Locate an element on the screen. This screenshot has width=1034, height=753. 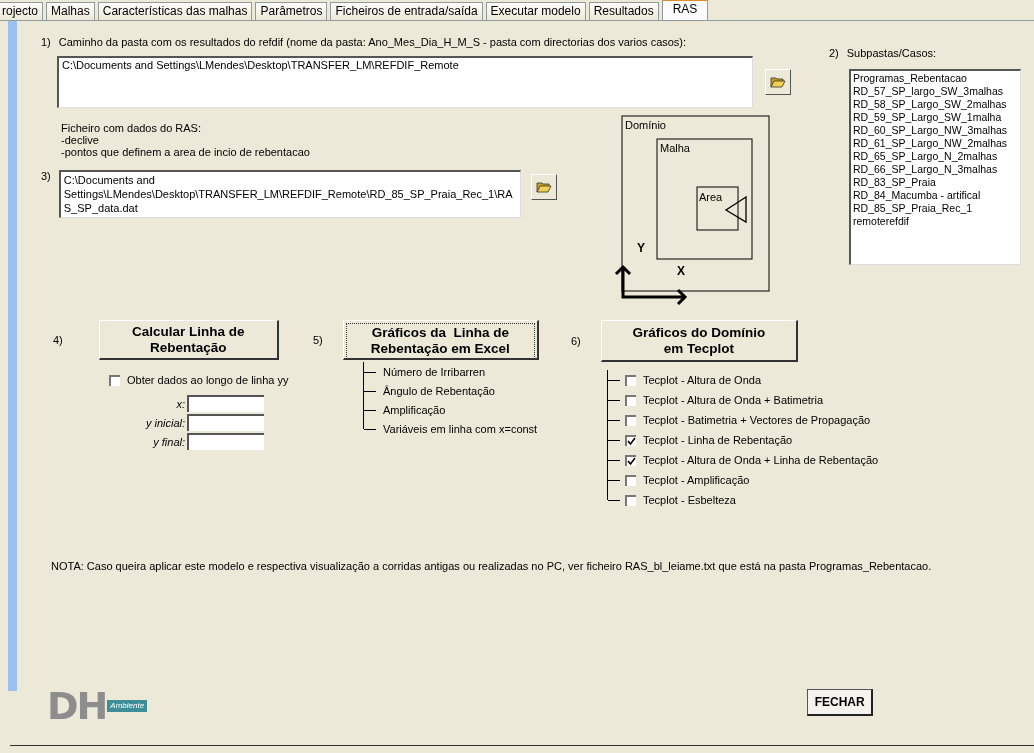
tab: Características das malhas is located at coordinates (175, 11).